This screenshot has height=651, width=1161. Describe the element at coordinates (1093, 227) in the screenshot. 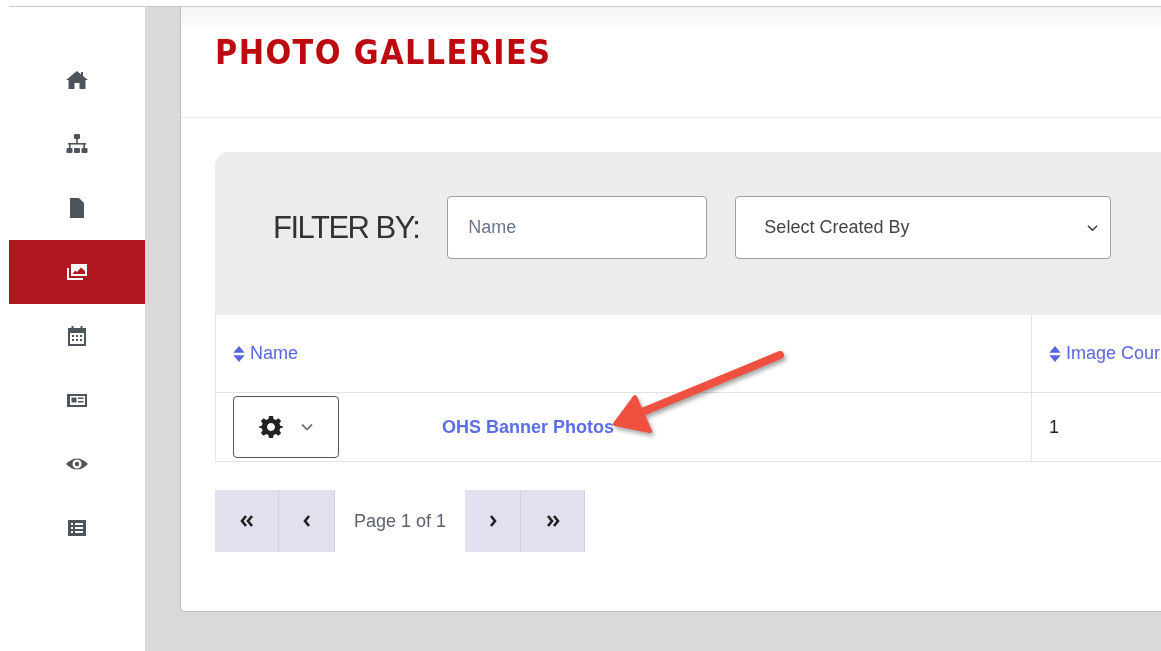

I see `chevron-down-icon` at that location.